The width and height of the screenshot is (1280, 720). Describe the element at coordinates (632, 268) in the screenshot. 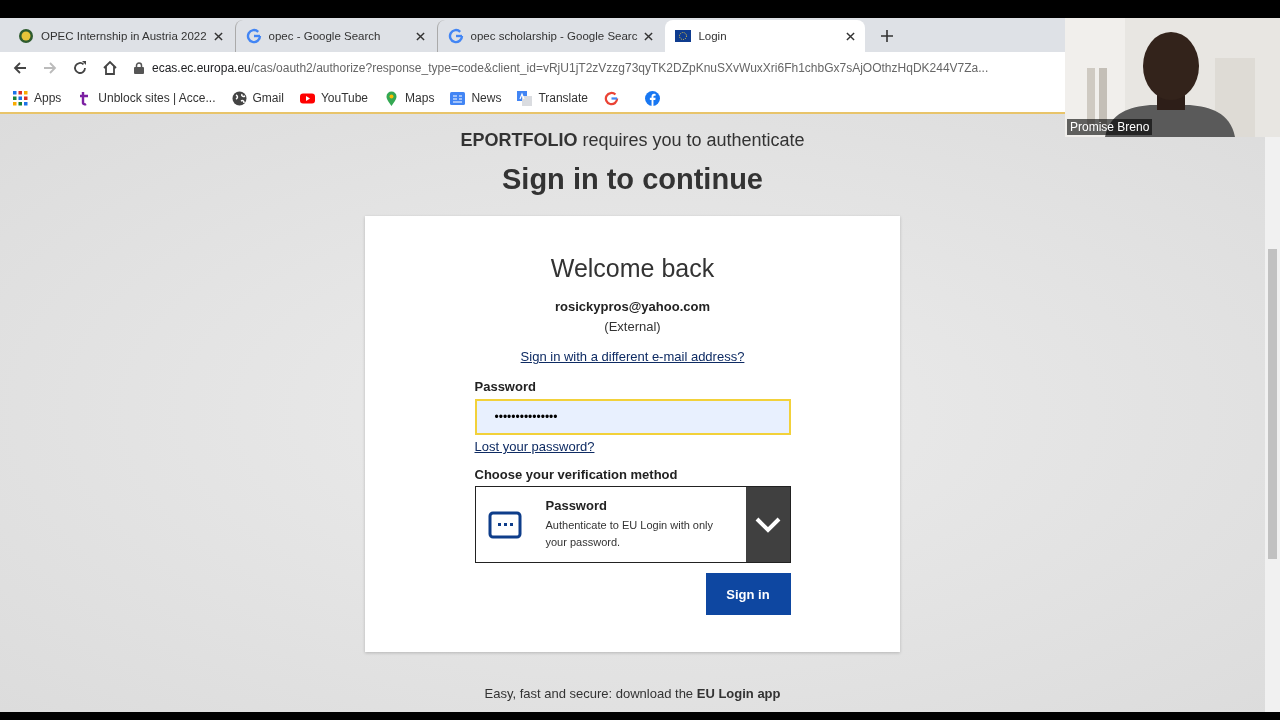

I see `card-title: Welcome back` at that location.